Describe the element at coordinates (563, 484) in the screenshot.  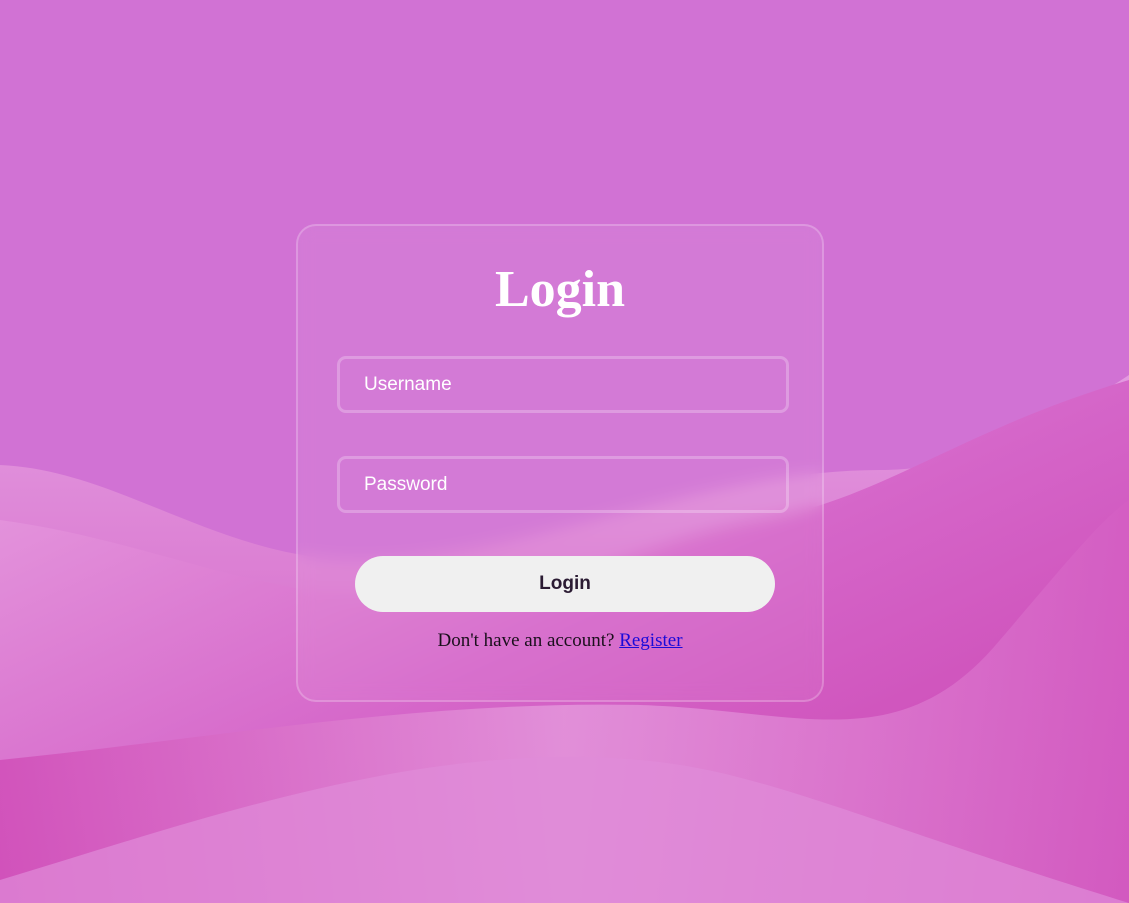
I see `password-input` at that location.